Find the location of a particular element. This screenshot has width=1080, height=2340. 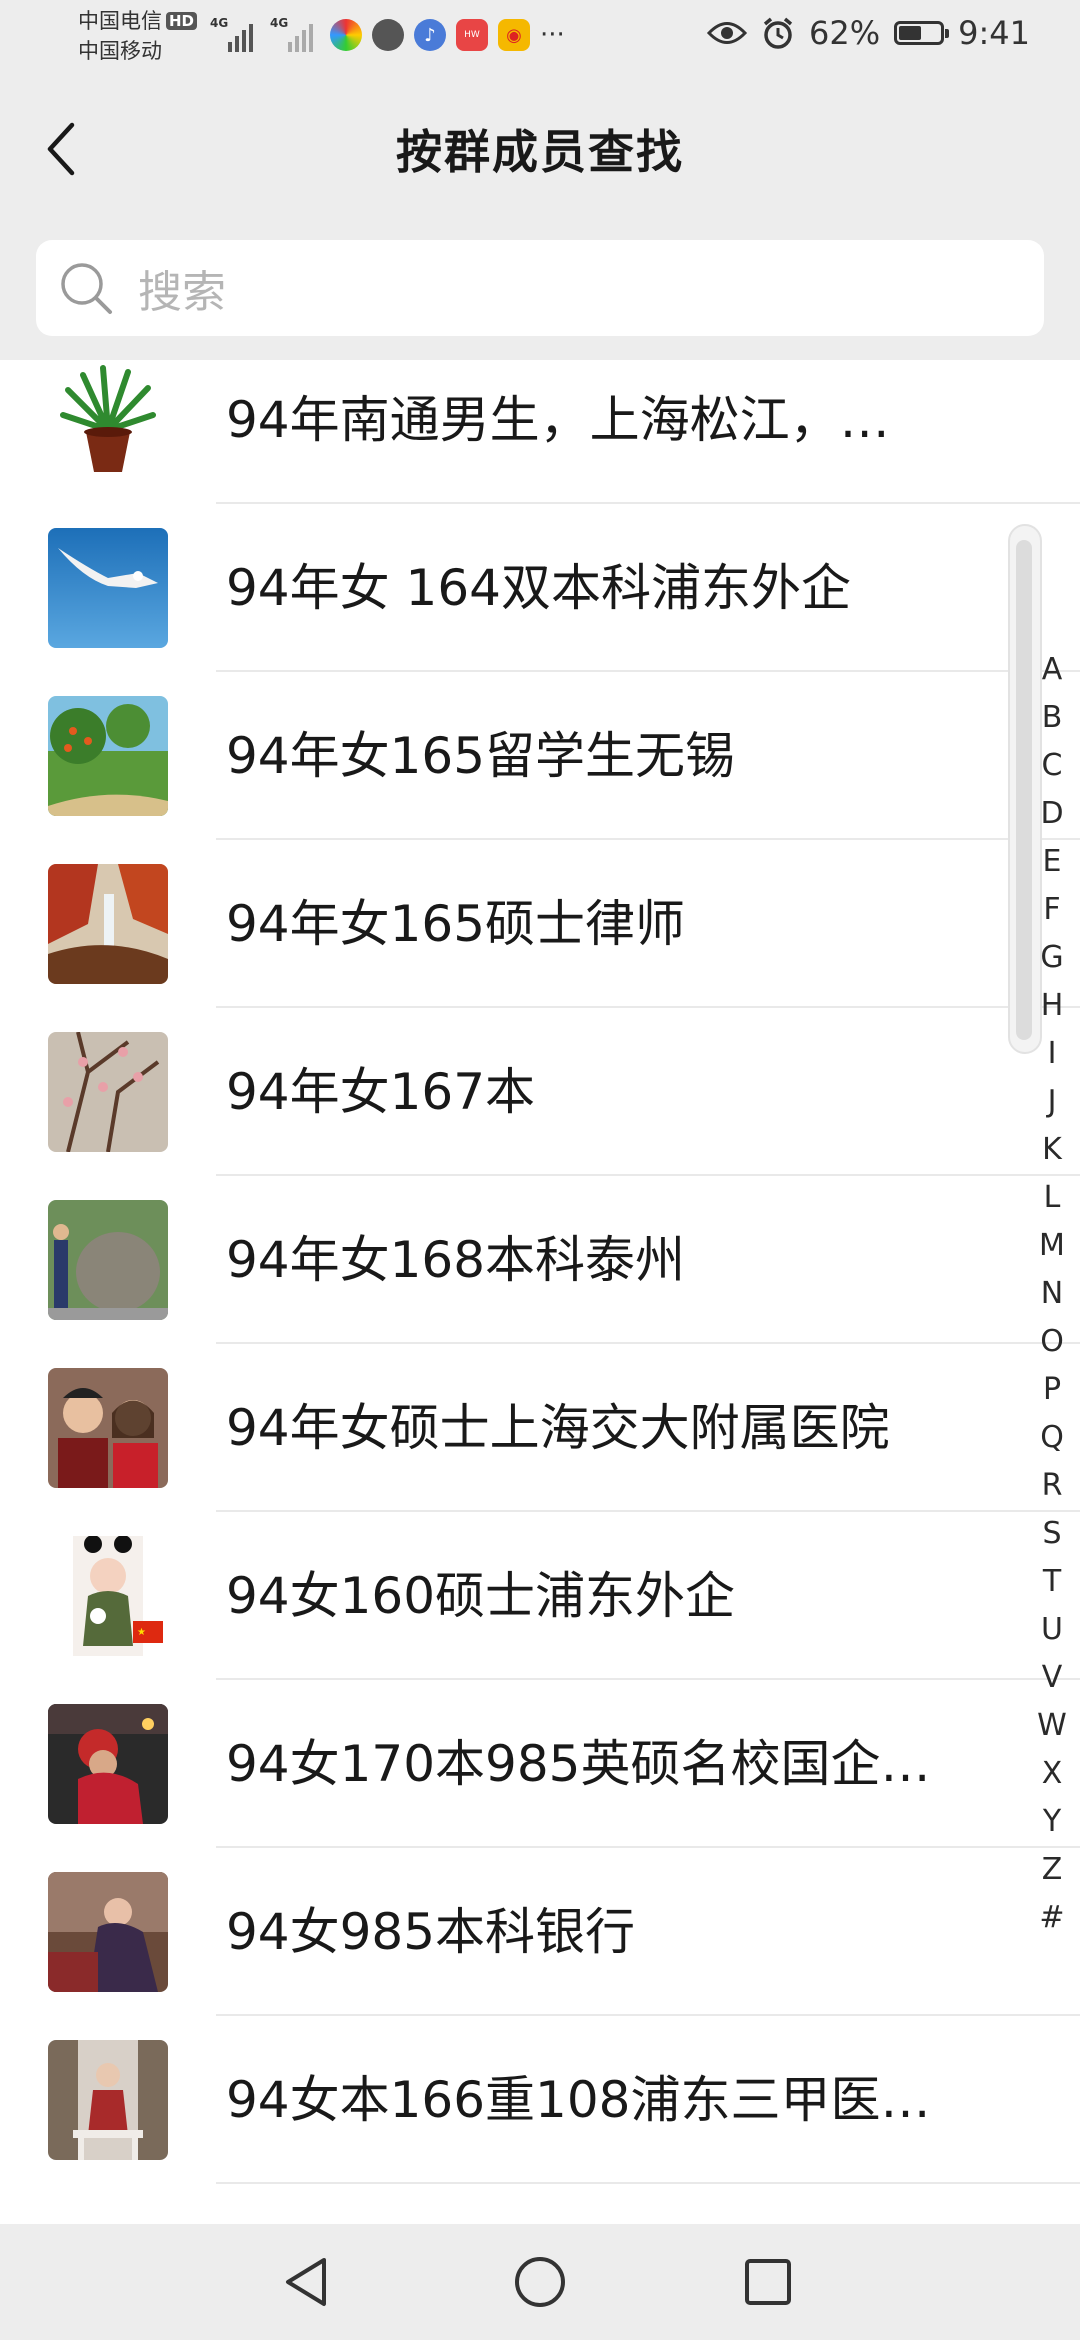

index-letter: V is located at coordinates (1052, 1678).